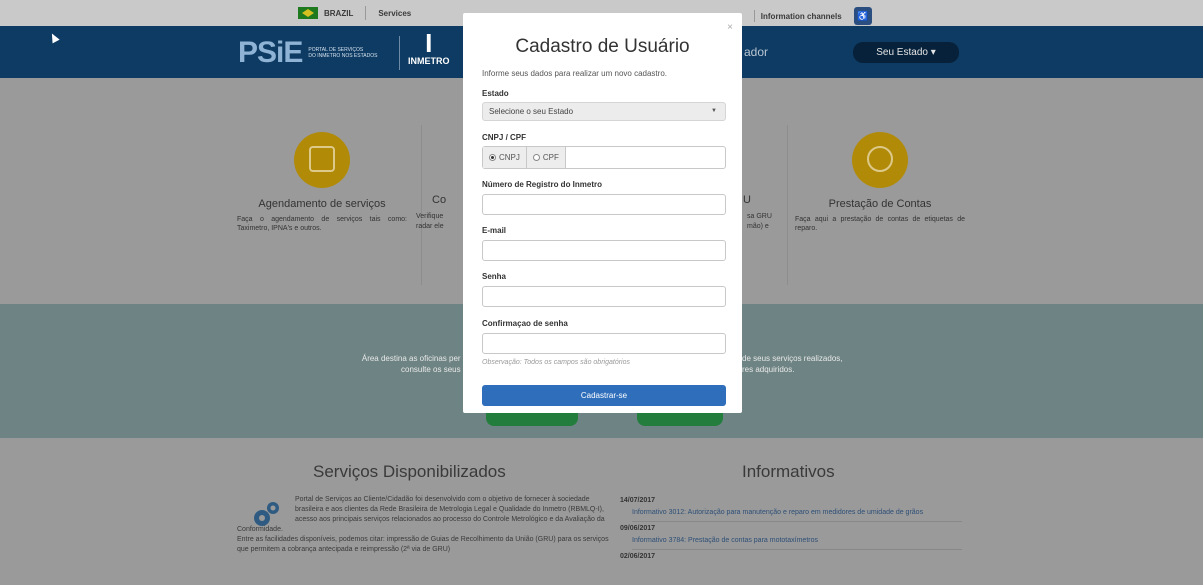 This screenshot has width=1203, height=585. What do you see at coordinates (645, 157) in the screenshot?
I see `doc-number-input` at bounding box center [645, 157].